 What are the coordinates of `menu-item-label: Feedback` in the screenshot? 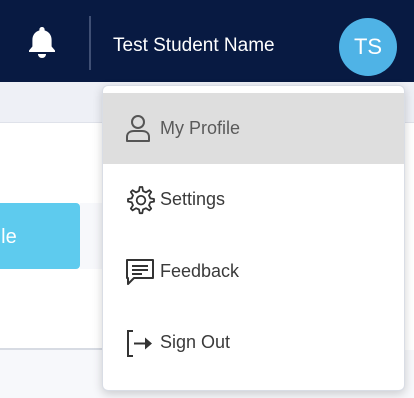 It's located at (200, 271).